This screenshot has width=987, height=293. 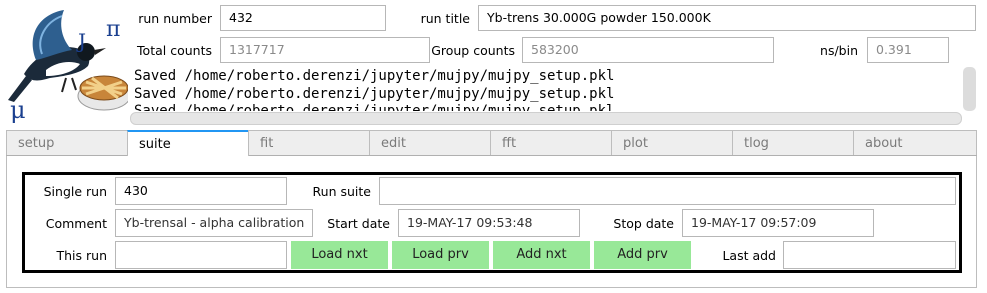 What do you see at coordinates (642, 255) in the screenshot?
I see `add-previous-button: Add prv` at bounding box center [642, 255].